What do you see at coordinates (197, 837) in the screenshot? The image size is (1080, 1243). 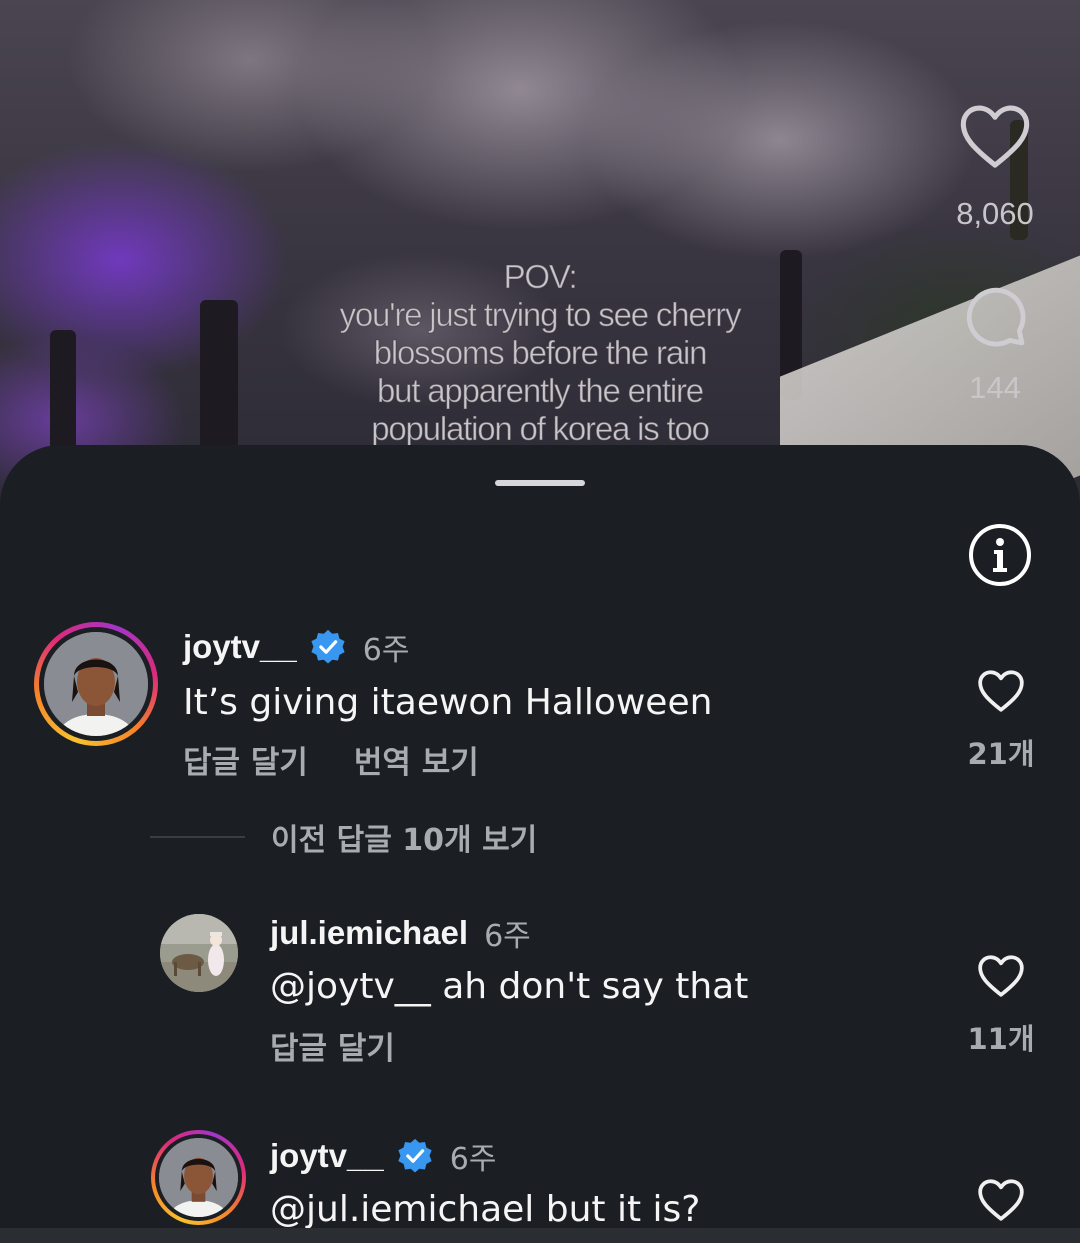 I see `reply-thread-line` at bounding box center [197, 837].